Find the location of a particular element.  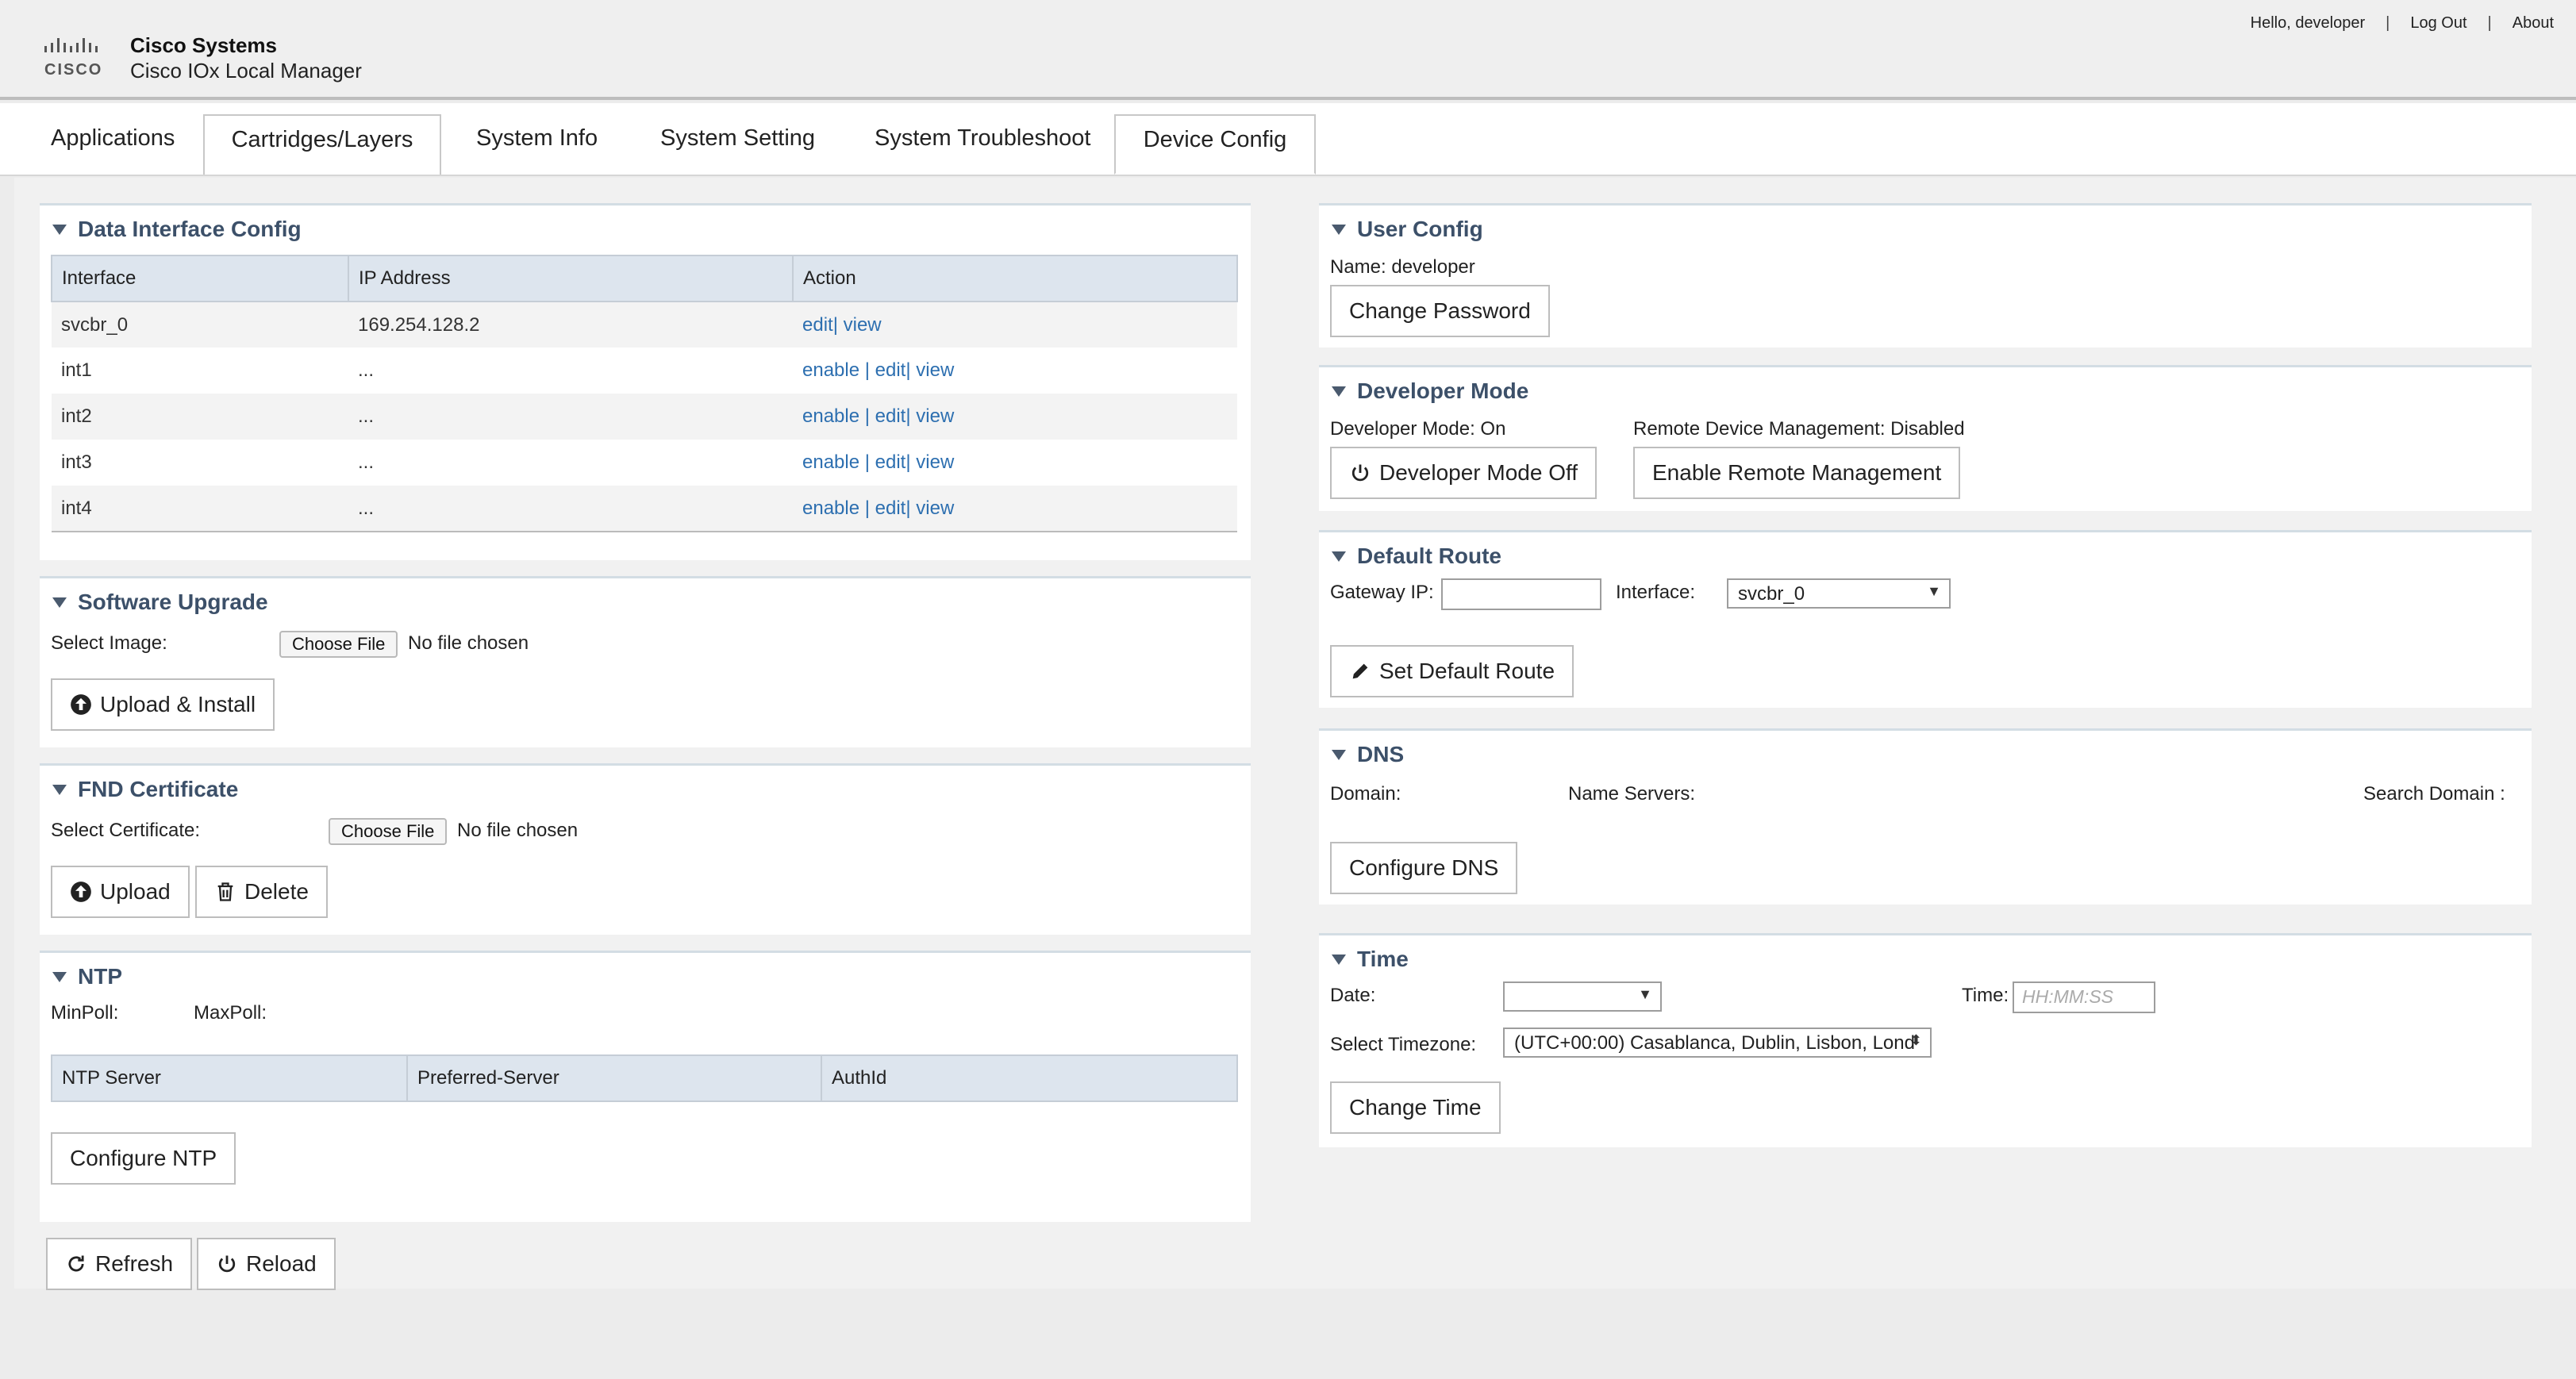

table-row: int3 ... enable | edit| view is located at coordinates (645, 463).